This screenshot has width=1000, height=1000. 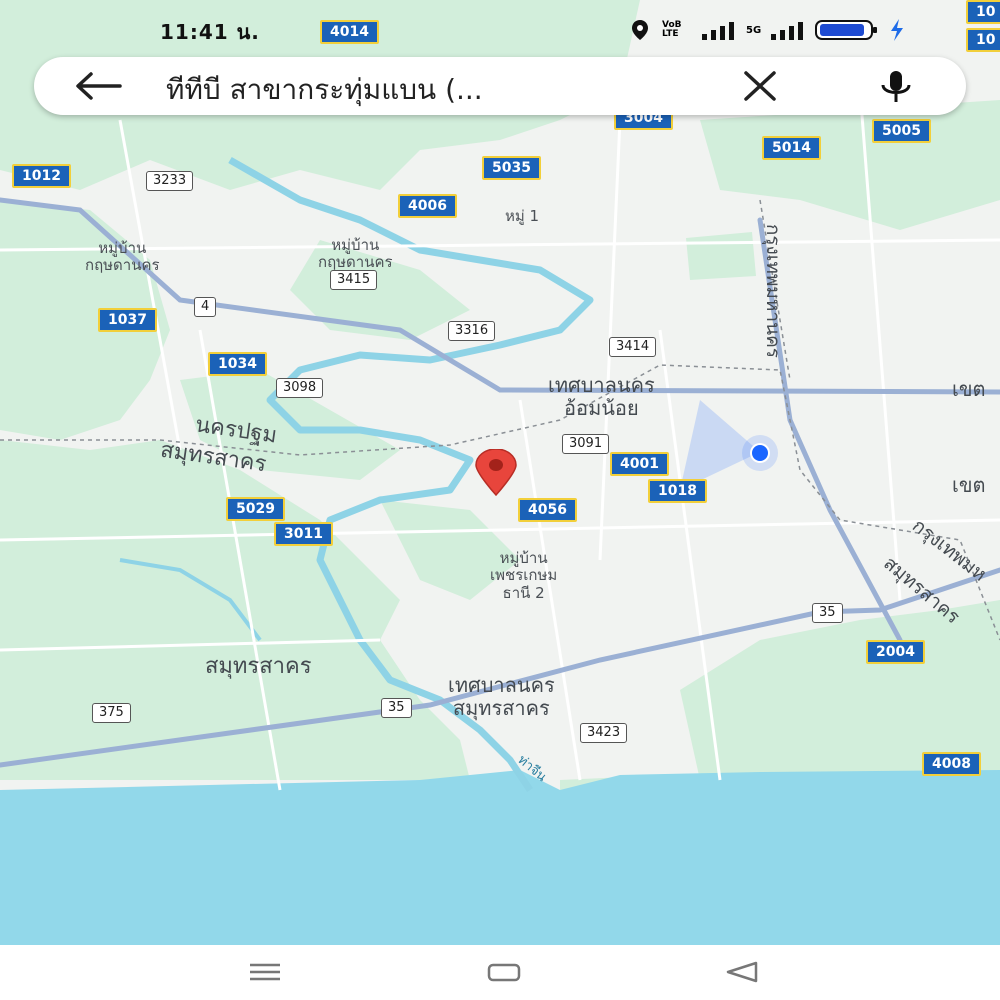 I want to click on route-shield: 4001, so click(x=639, y=464).